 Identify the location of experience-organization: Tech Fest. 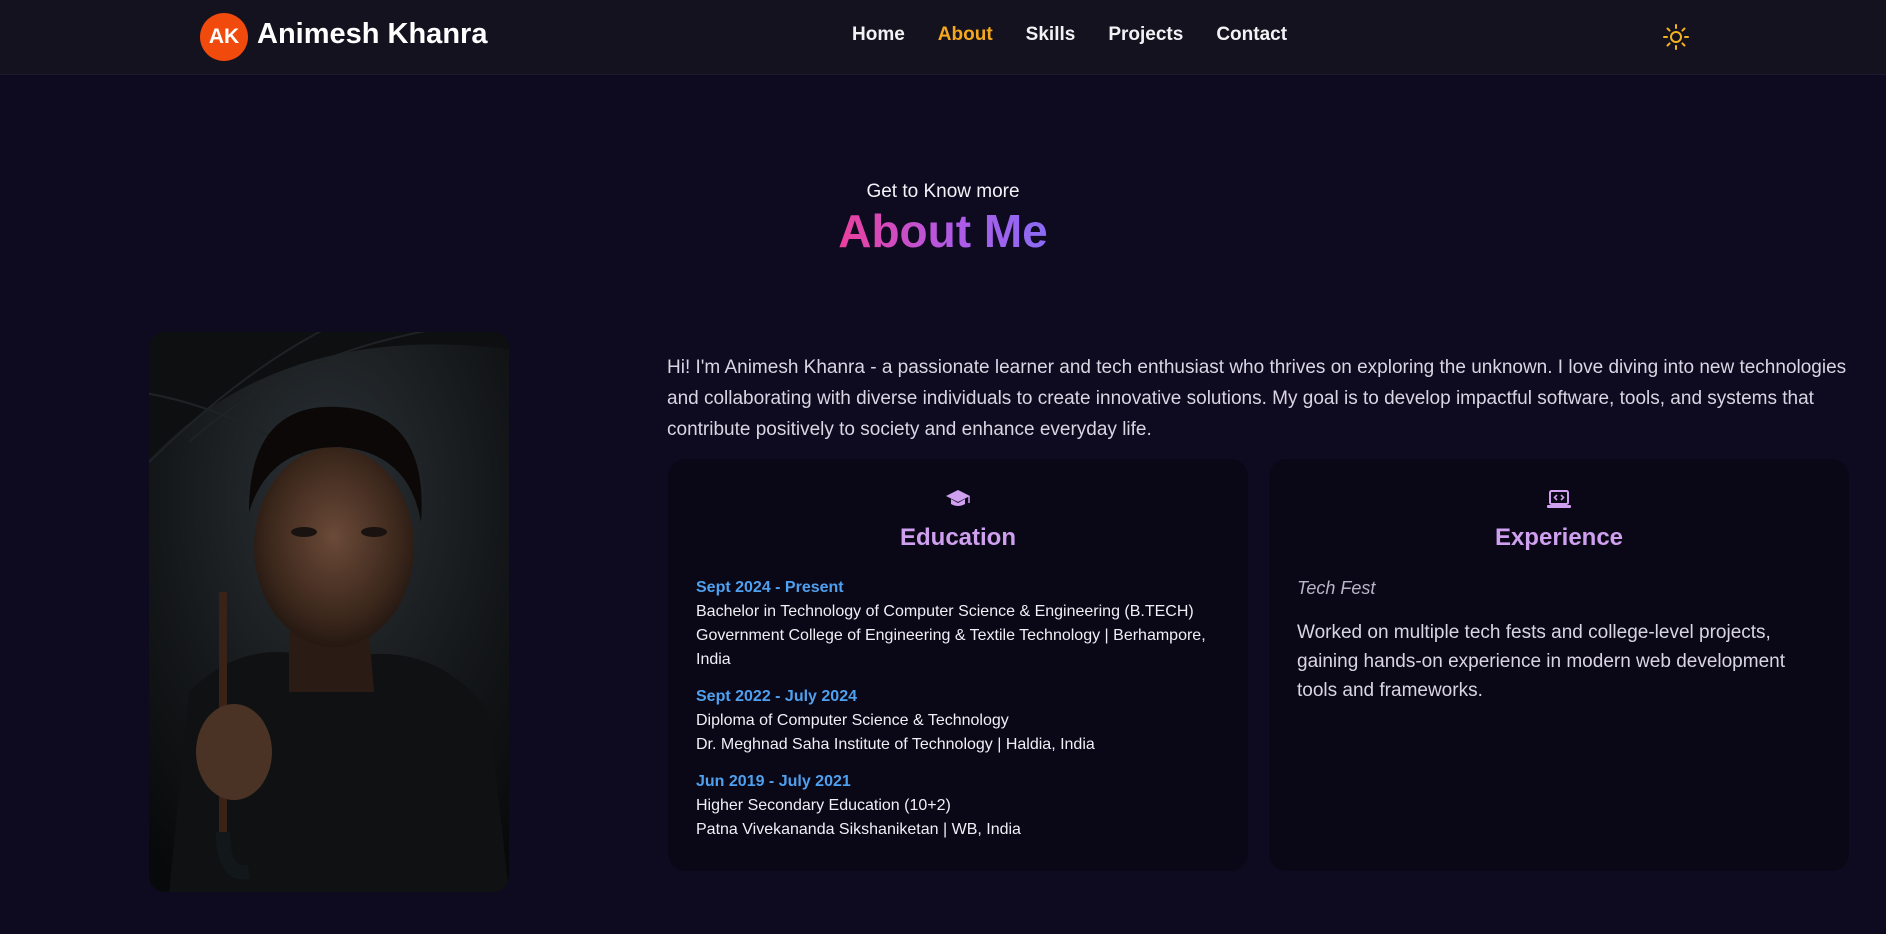
(1336, 588).